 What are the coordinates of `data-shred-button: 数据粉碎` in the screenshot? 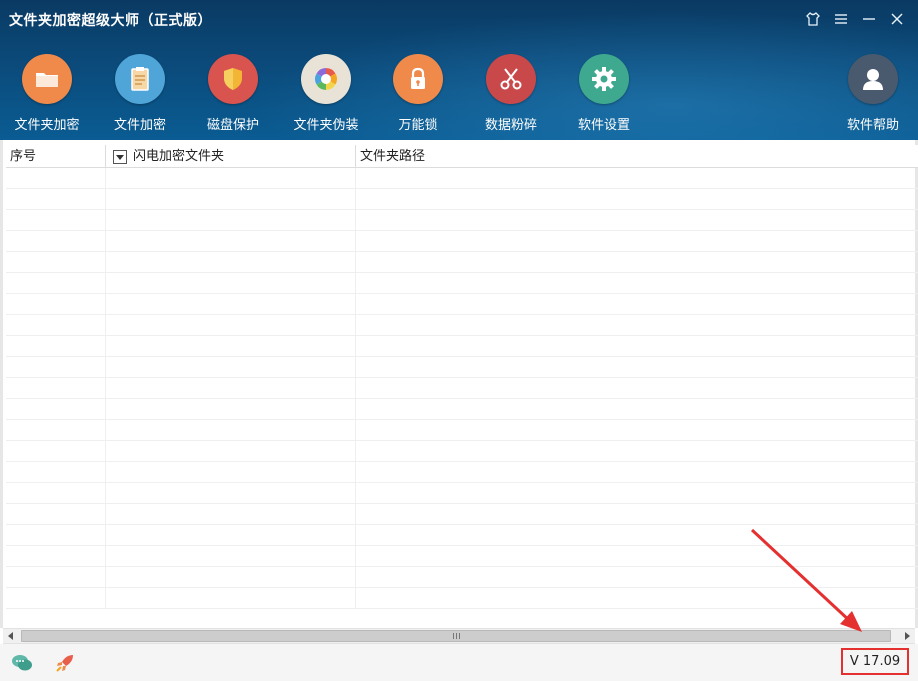 It's located at (511, 93).